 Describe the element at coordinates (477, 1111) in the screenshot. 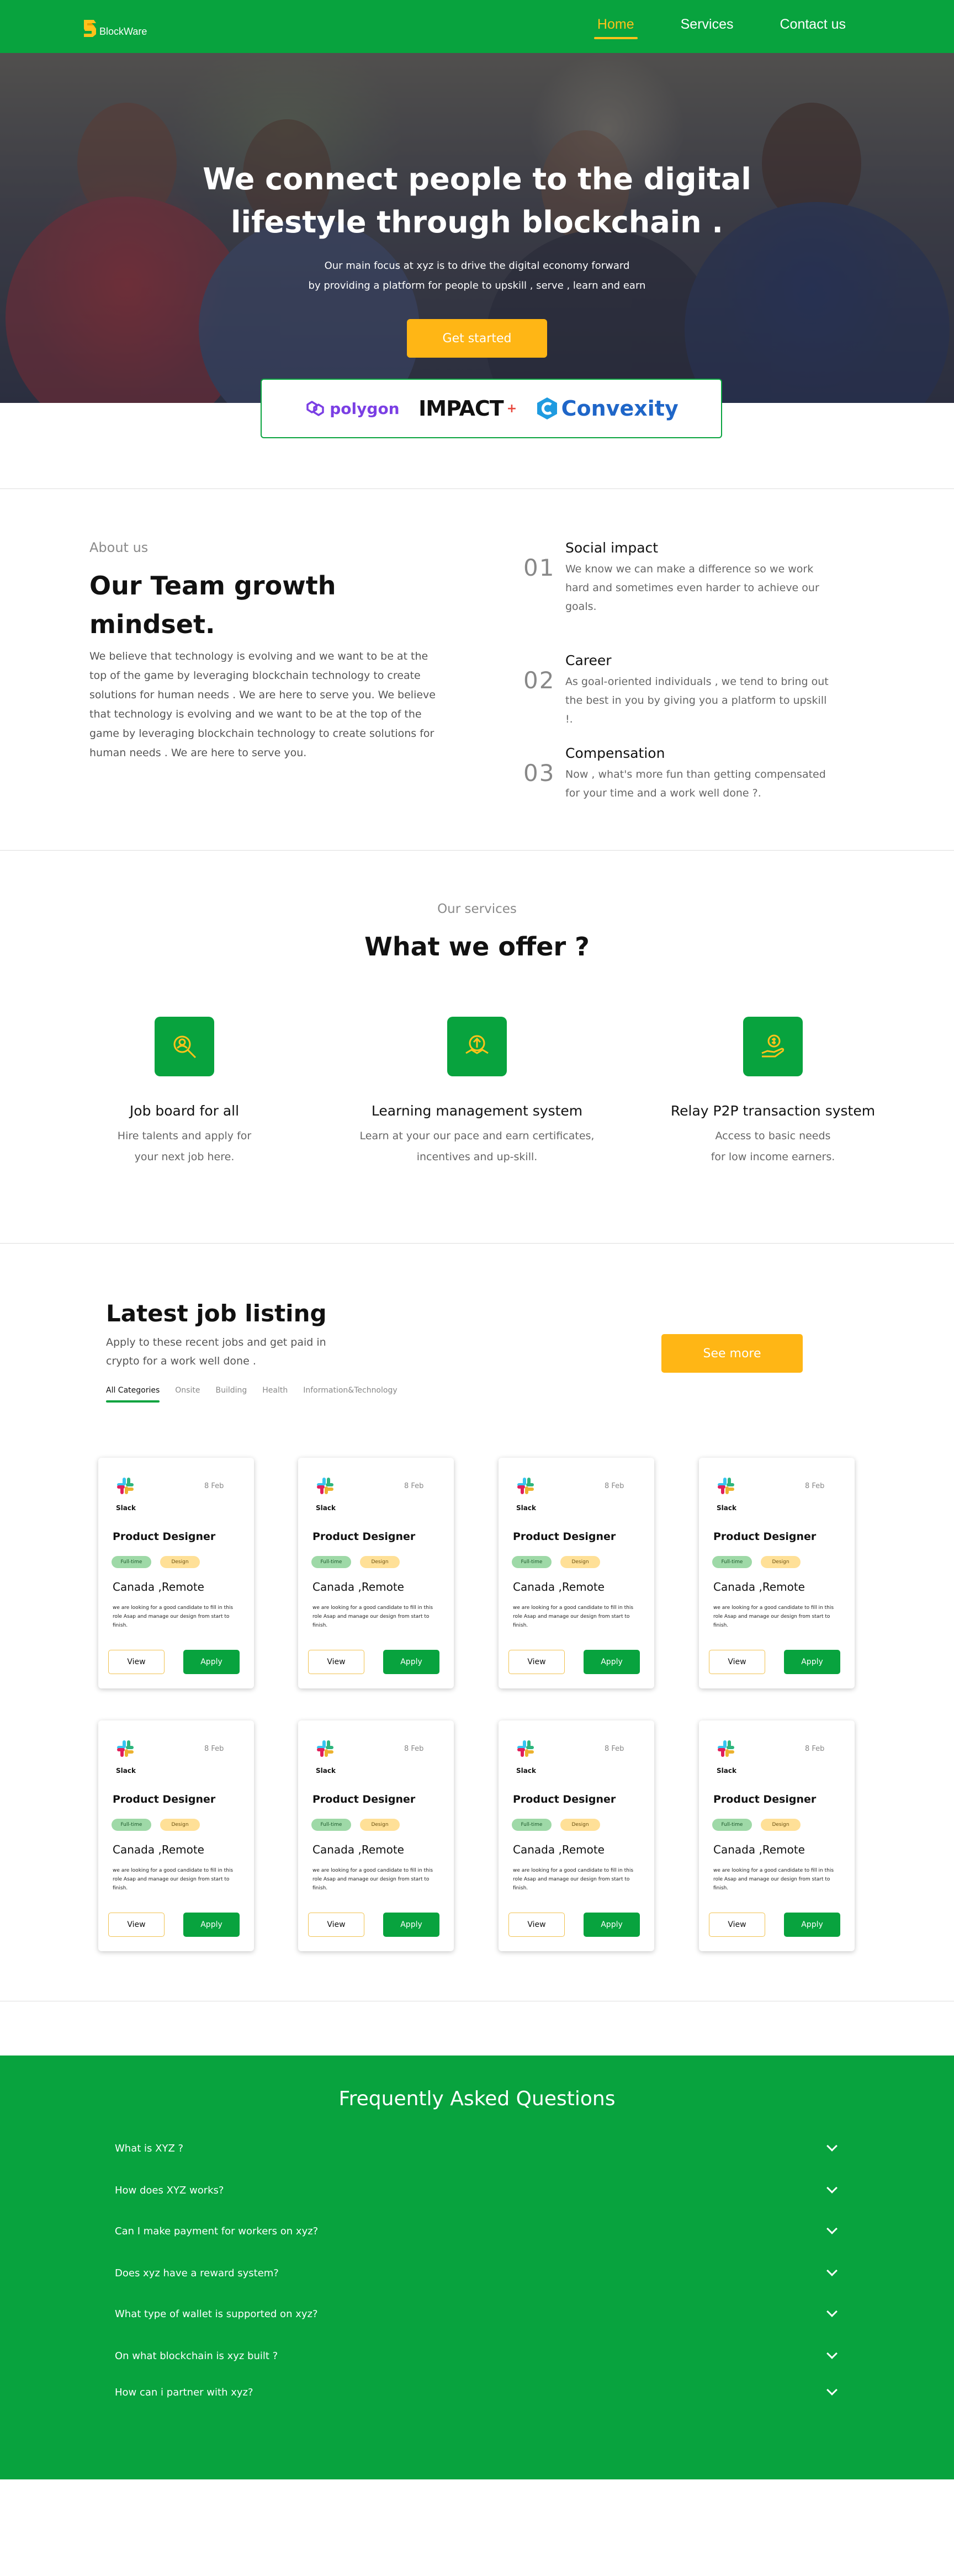

I see `service-name: Learning management system` at that location.